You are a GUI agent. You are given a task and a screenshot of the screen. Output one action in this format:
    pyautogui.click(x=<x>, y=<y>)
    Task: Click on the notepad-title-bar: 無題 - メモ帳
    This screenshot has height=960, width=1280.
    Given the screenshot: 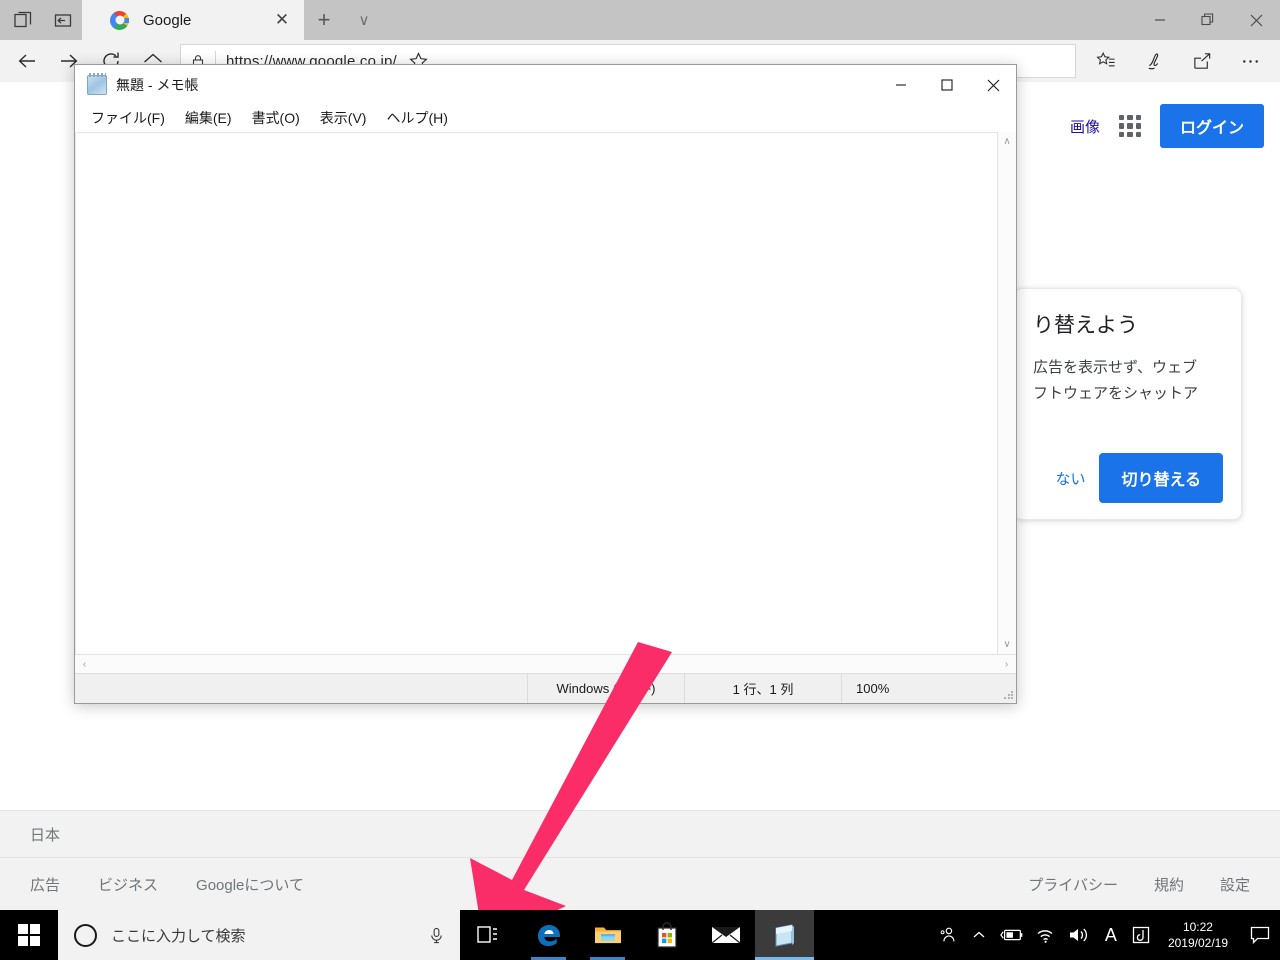 What is the action you would take?
    pyautogui.click(x=545, y=85)
    